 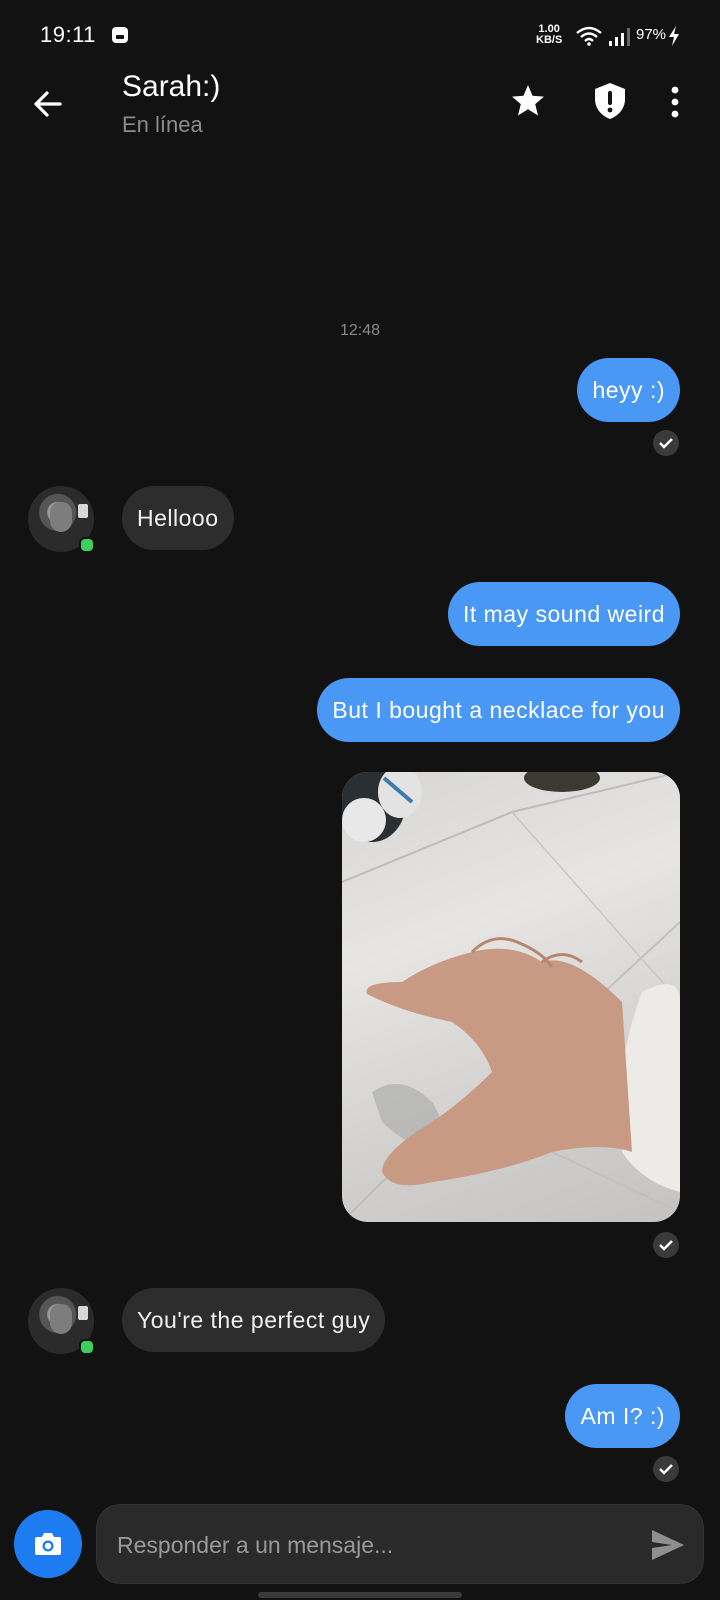 What do you see at coordinates (360, 330) in the screenshot?
I see `conversation-timestamp: 12:48` at bounding box center [360, 330].